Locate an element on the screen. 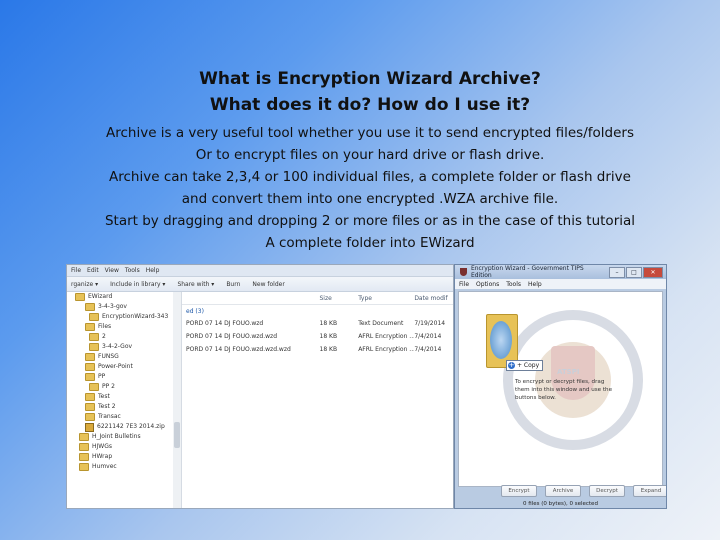 The height and width of the screenshot is (540, 720). title-line-2: What does it do? How do I use it? is located at coordinates (370, 105).